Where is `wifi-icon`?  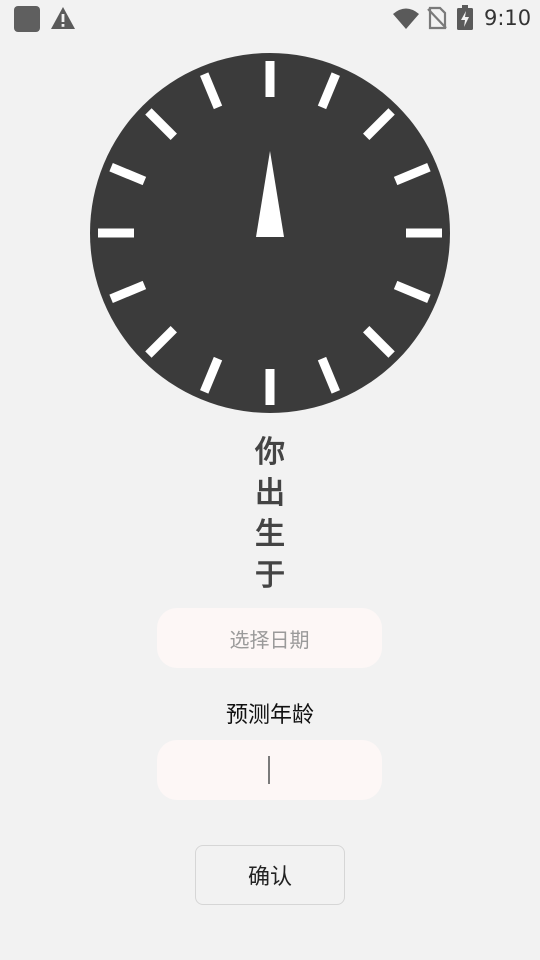
wifi-icon is located at coordinates (406, 18).